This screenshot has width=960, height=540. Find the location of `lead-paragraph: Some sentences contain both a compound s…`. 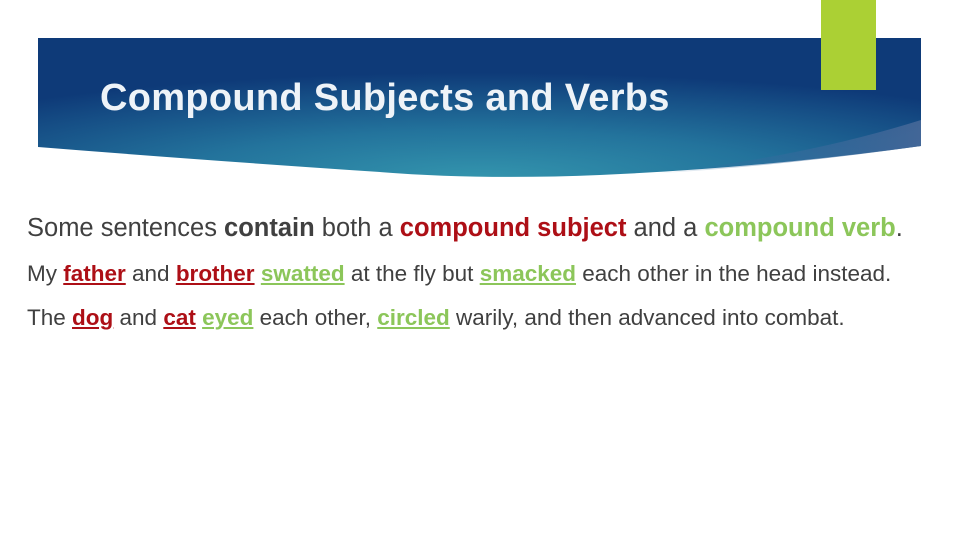

lead-paragraph: Some sentences contain both a compound s… is located at coordinates (487, 228).